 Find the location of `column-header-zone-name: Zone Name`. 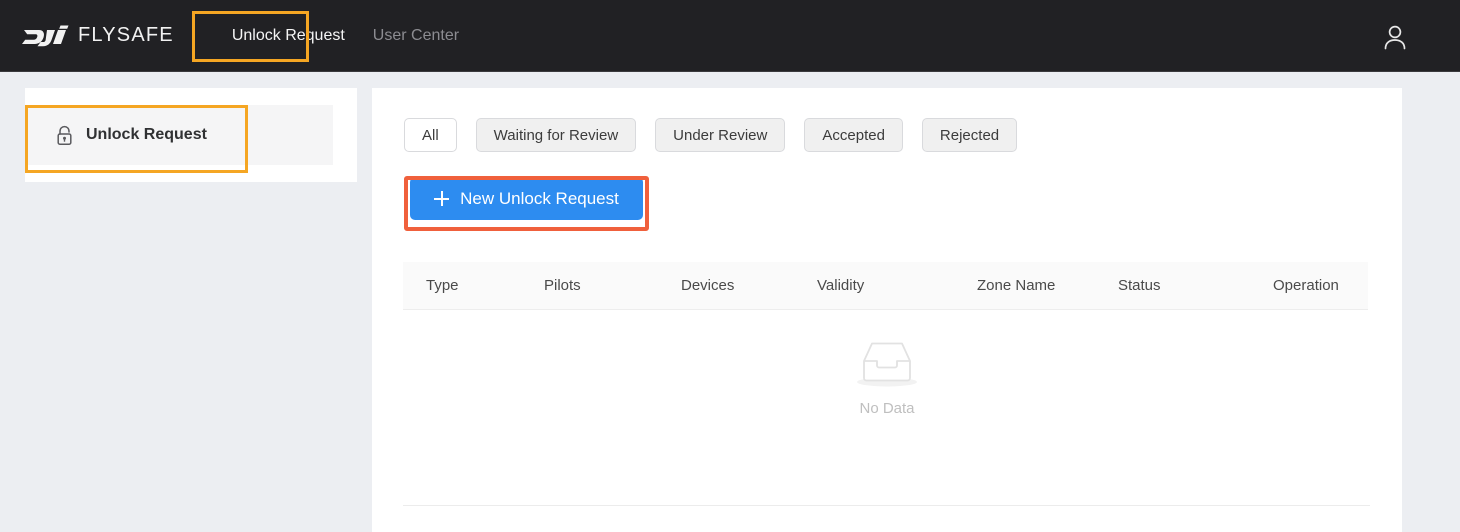

column-header-zone-name: Zone Name is located at coordinates (1016, 285).